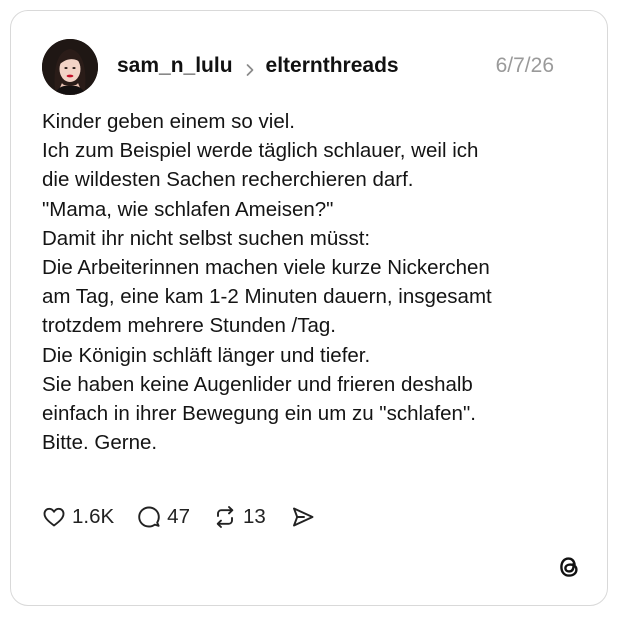  What do you see at coordinates (163, 517) in the screenshot?
I see `reply-button: 47` at bounding box center [163, 517].